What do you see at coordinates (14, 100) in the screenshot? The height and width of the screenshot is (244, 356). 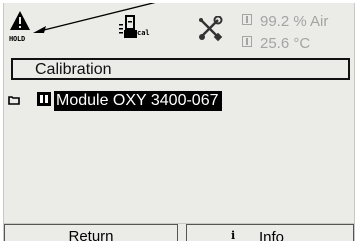 I see `folder-icon` at bounding box center [14, 100].